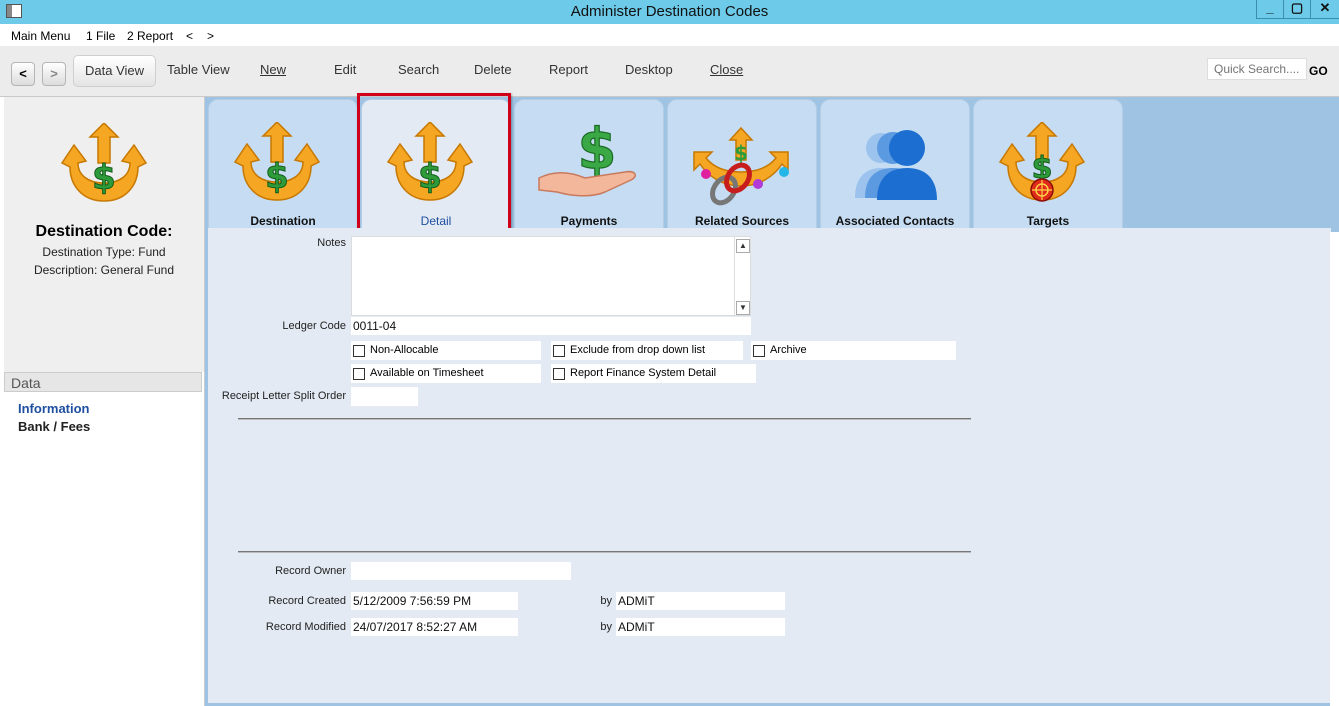 Image resolution: width=1339 pixels, height=706 pixels. I want to click on tab-related-sources: $ Related Sources, so click(742, 164).